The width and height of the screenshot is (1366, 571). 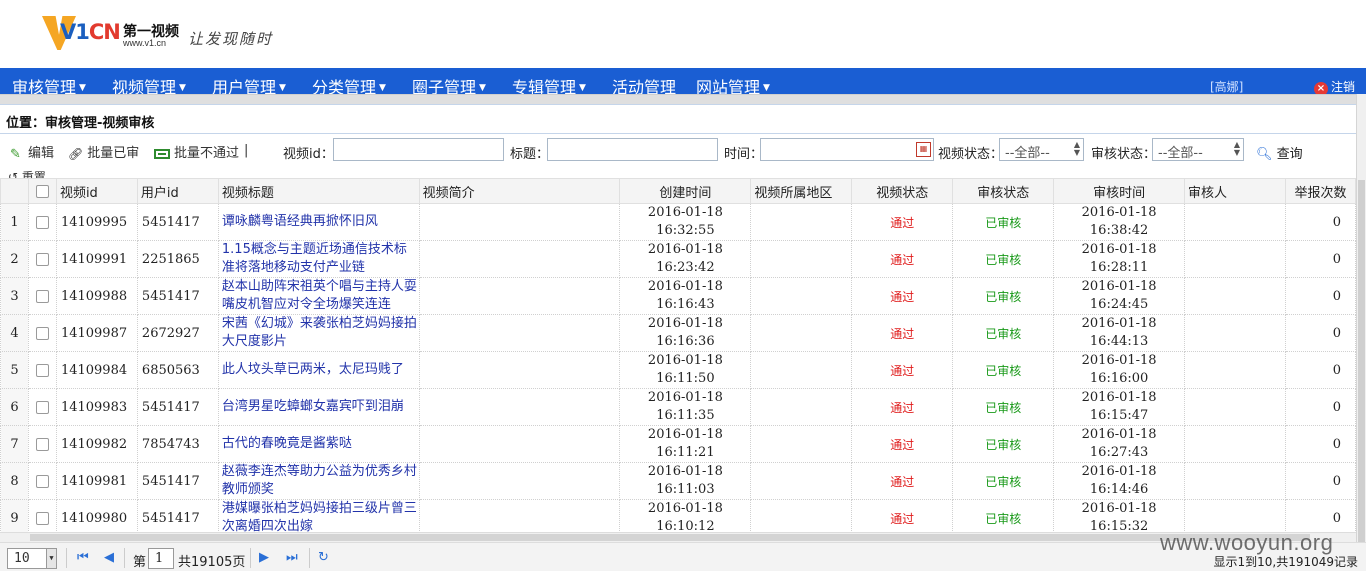 I want to click on nav-item-0: 审核管理 ▼, so click(x=49, y=84).